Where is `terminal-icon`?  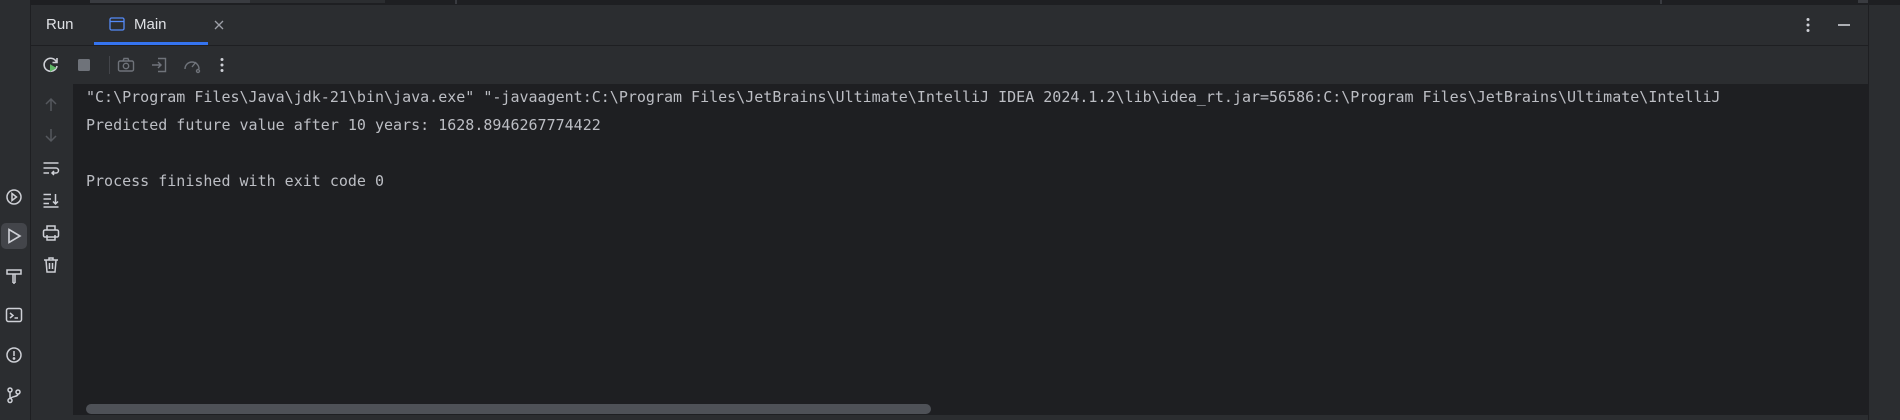 terminal-icon is located at coordinates (14, 315).